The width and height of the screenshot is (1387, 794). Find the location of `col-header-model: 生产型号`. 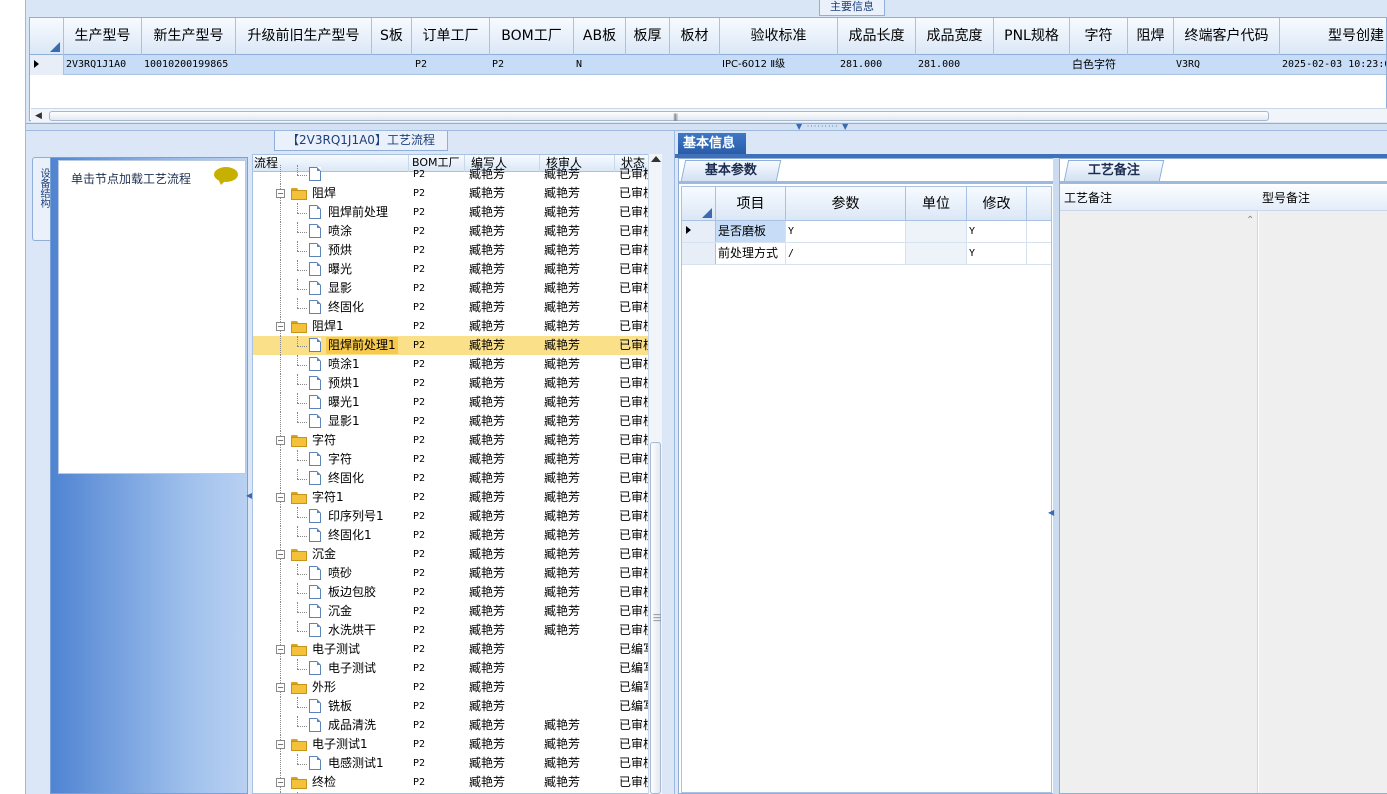

col-header-model: 生产型号 is located at coordinates (103, 36).